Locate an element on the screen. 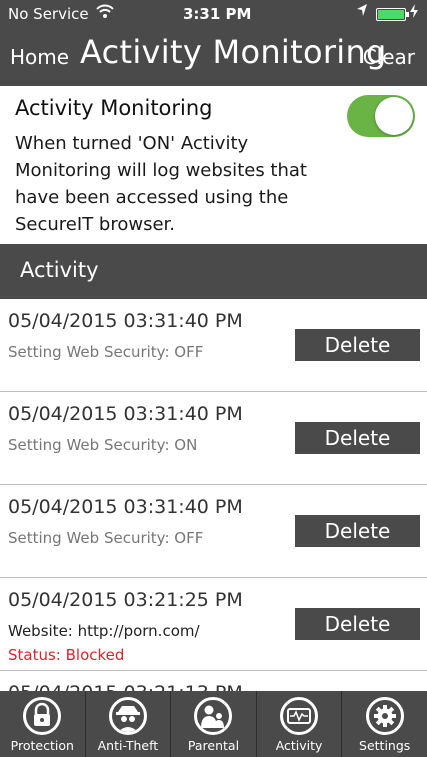 The height and width of the screenshot is (757, 427). entry-detail: Setting Web Security: ON is located at coordinates (103, 445).